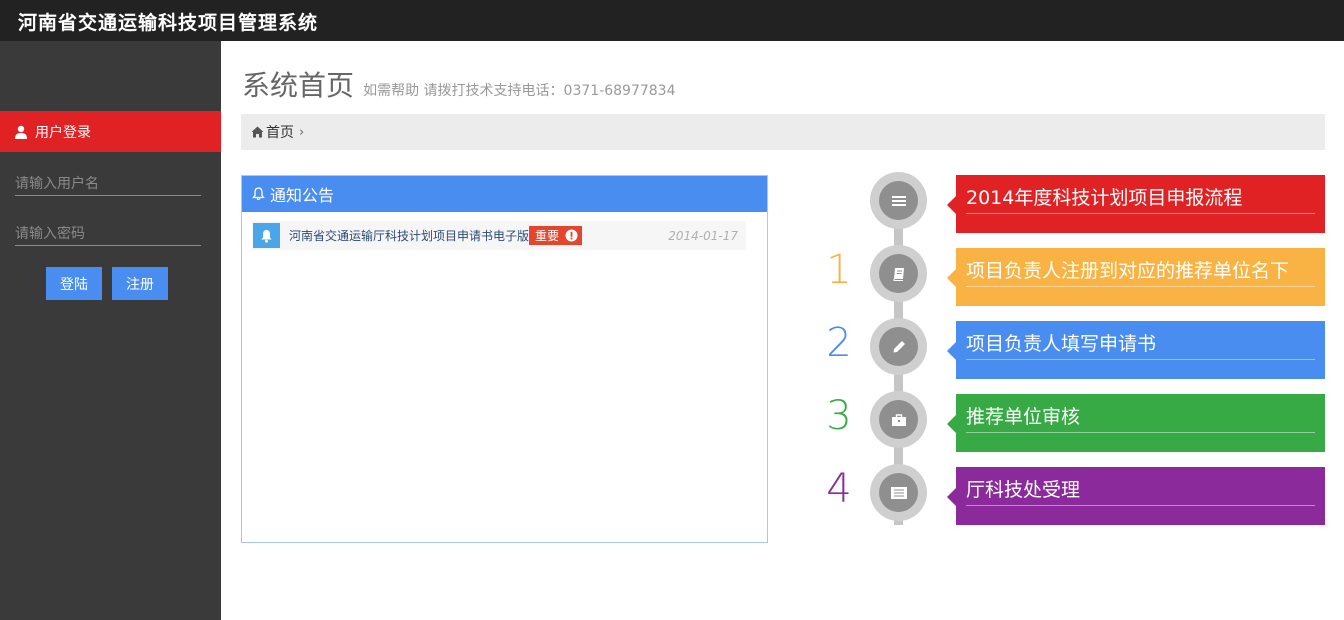 The image size is (1344, 620). What do you see at coordinates (519, 91) in the screenshot?
I see `support-phone-text: 如需帮助 请拨打技术支持电话：0371-68977834` at bounding box center [519, 91].